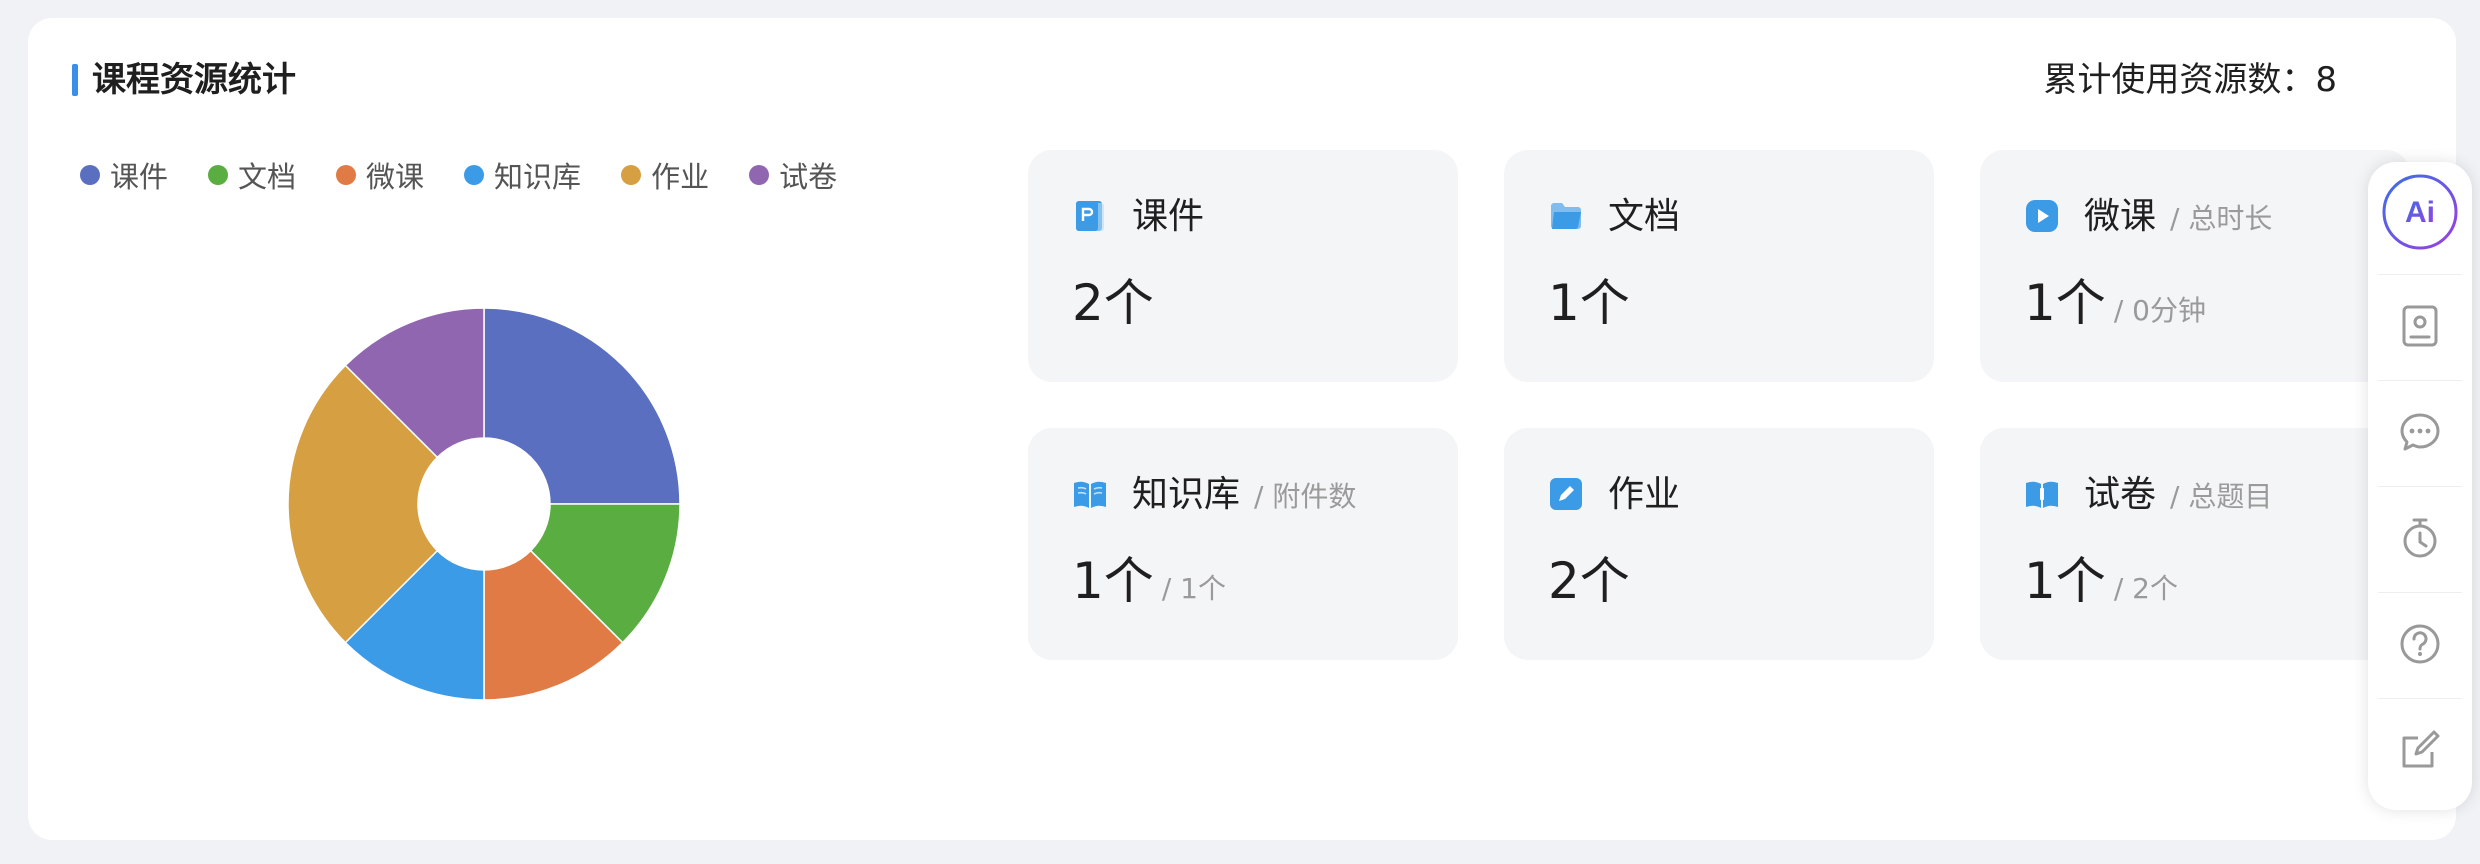 This screenshot has width=2480, height=864. What do you see at coordinates (2190, 80) in the screenshot?
I see `total-resources-count: 累计使用资源数：8` at bounding box center [2190, 80].